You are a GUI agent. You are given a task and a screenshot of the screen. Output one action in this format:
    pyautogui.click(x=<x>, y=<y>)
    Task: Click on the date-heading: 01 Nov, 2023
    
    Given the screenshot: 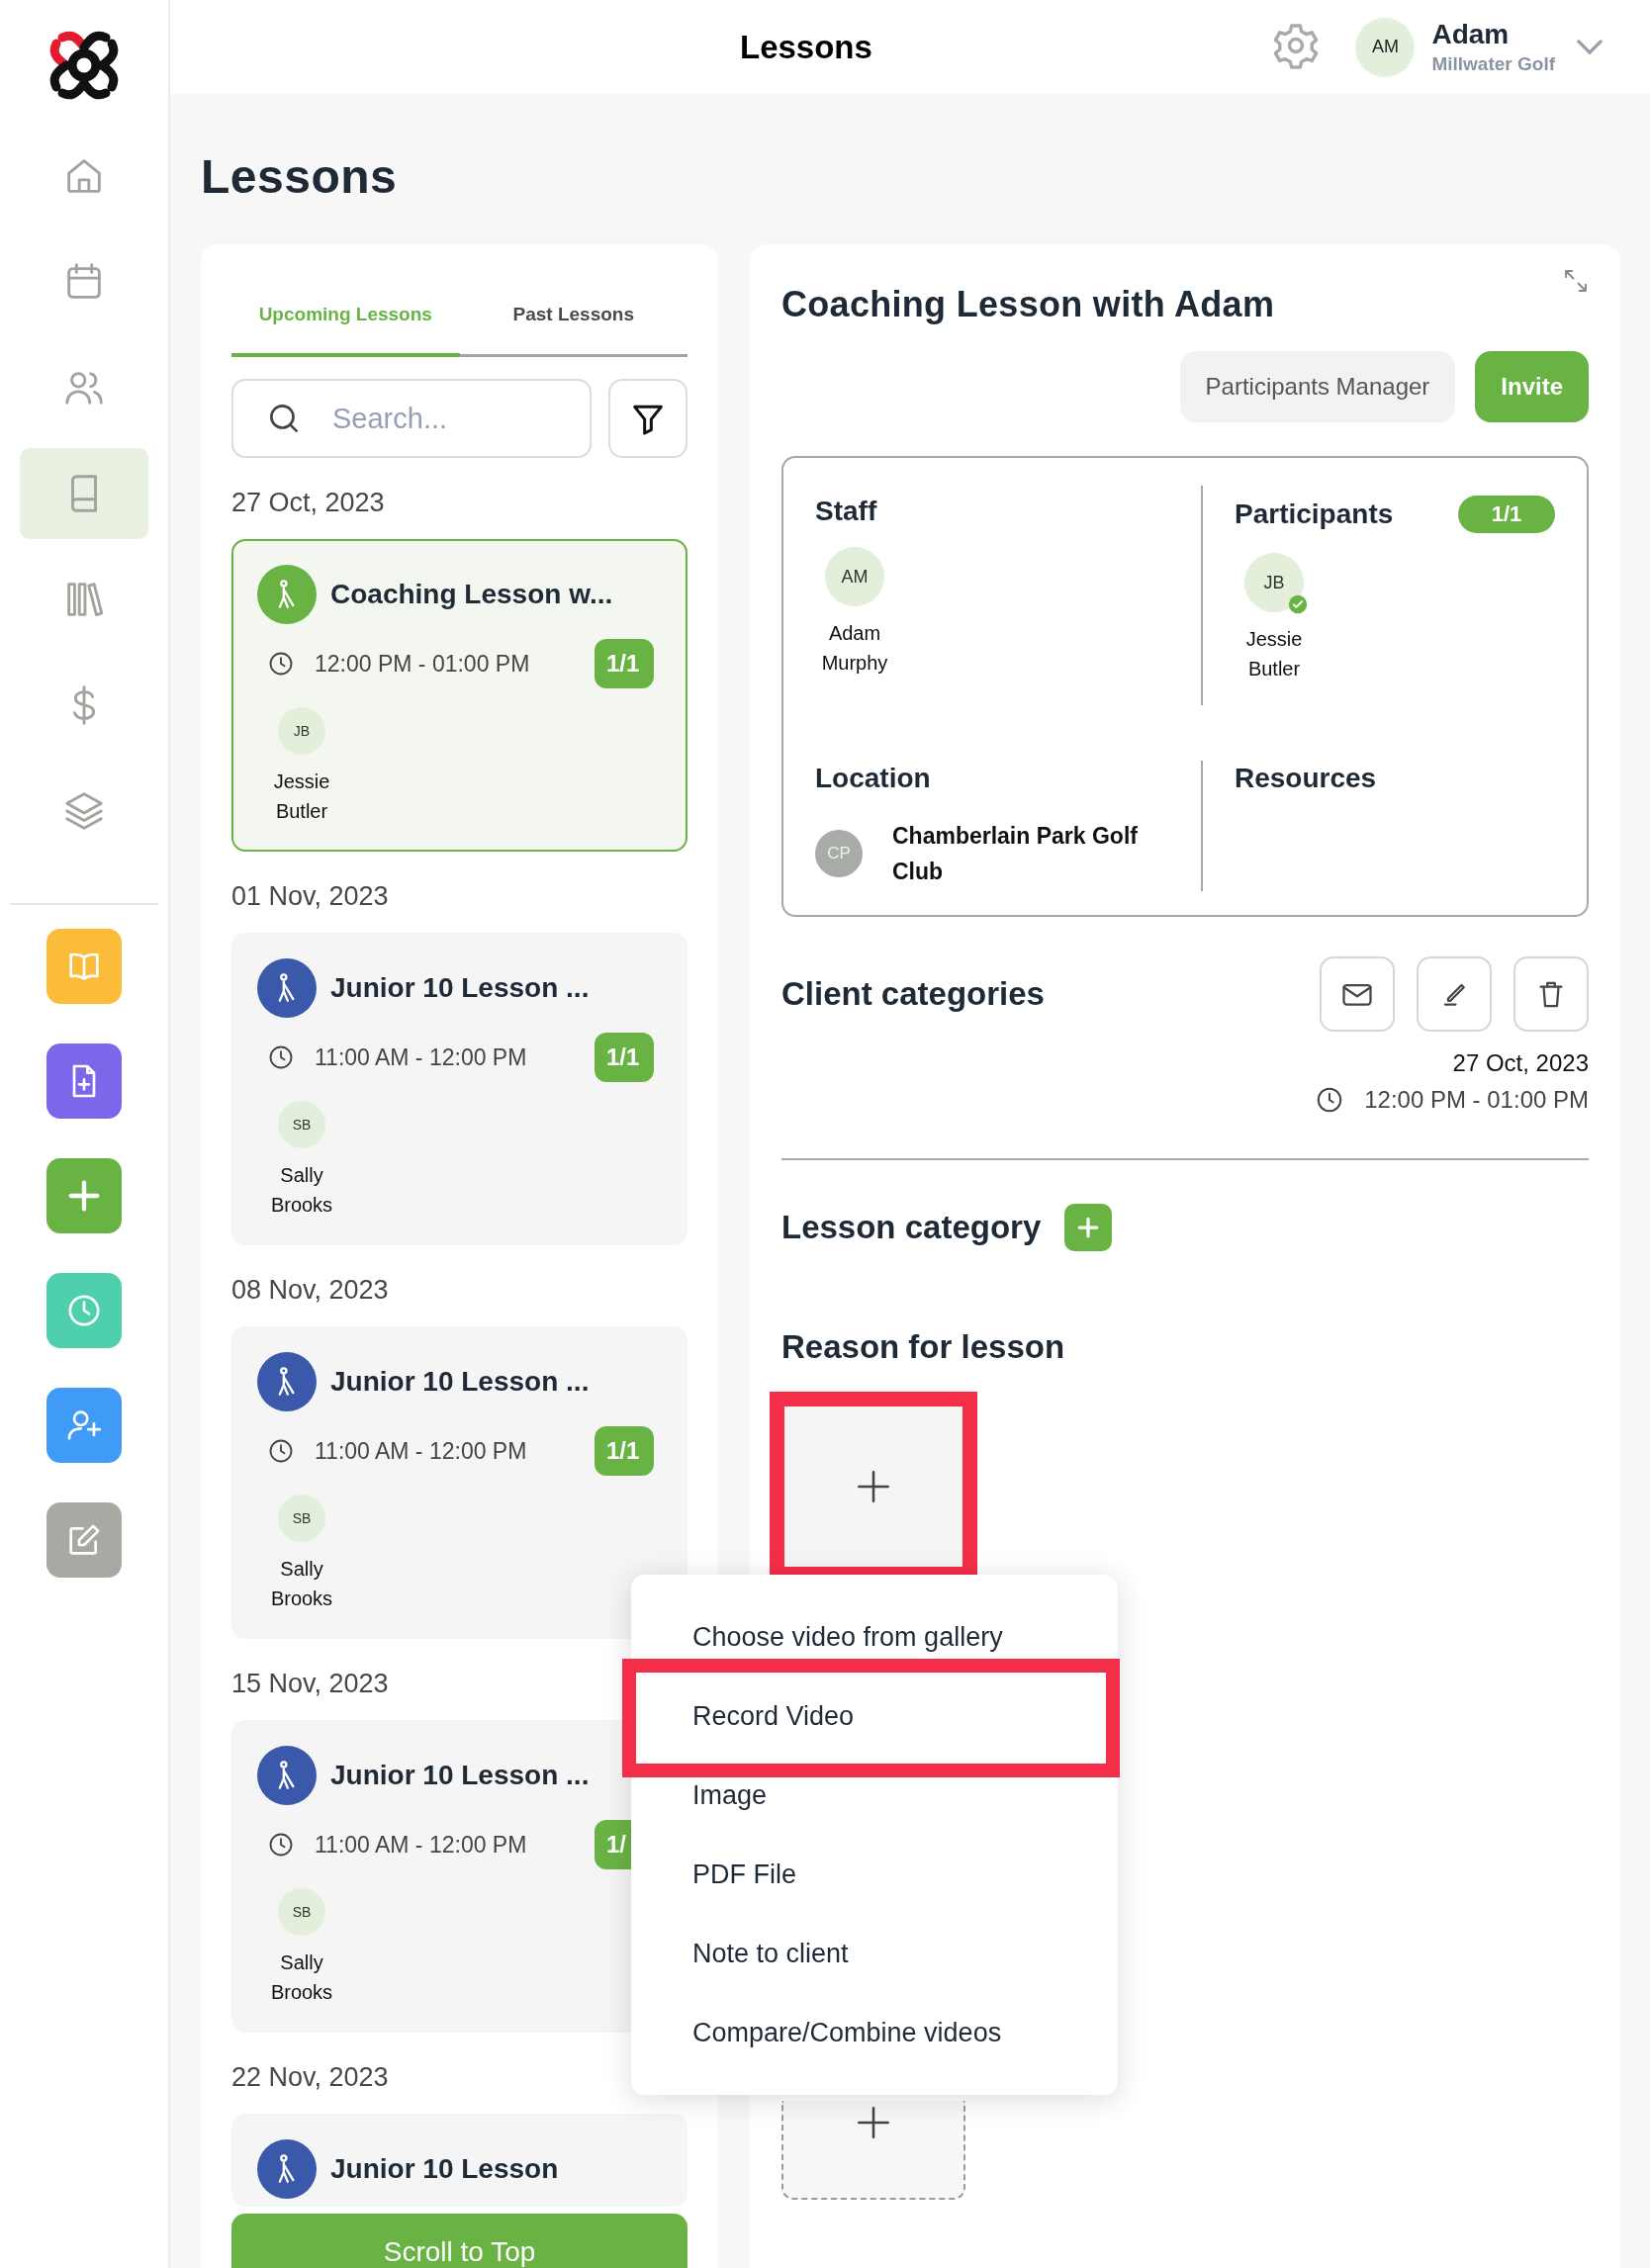 What is the action you would take?
    pyautogui.click(x=311, y=896)
    